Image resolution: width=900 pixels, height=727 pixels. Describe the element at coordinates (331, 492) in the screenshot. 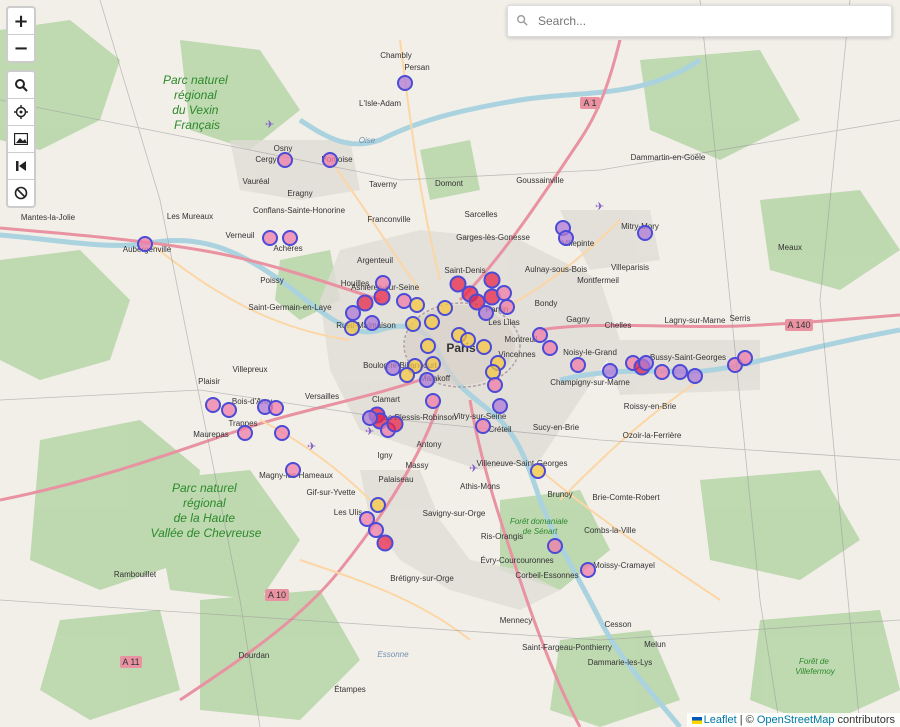

I see `place-label: Gif-sur-Yvette` at that location.